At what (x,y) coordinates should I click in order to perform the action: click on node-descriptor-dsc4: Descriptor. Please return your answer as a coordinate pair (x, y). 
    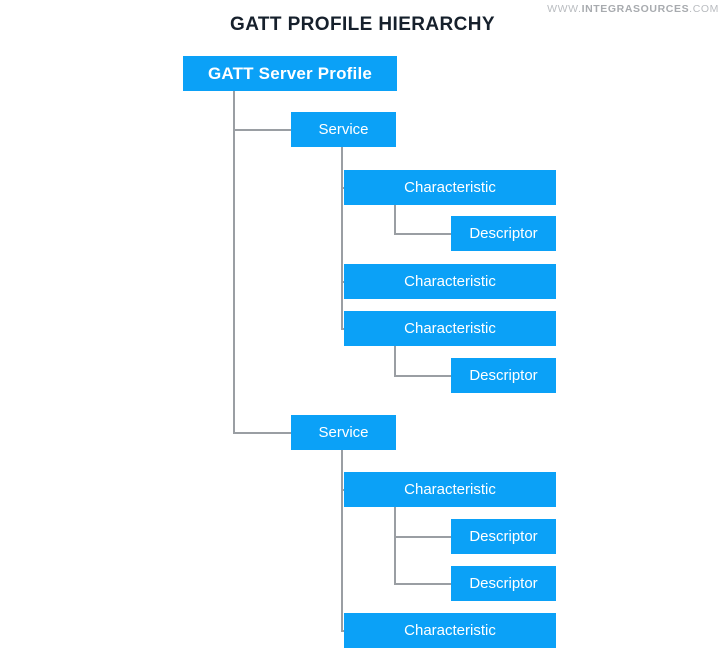
    Looking at the image, I should click on (503, 583).